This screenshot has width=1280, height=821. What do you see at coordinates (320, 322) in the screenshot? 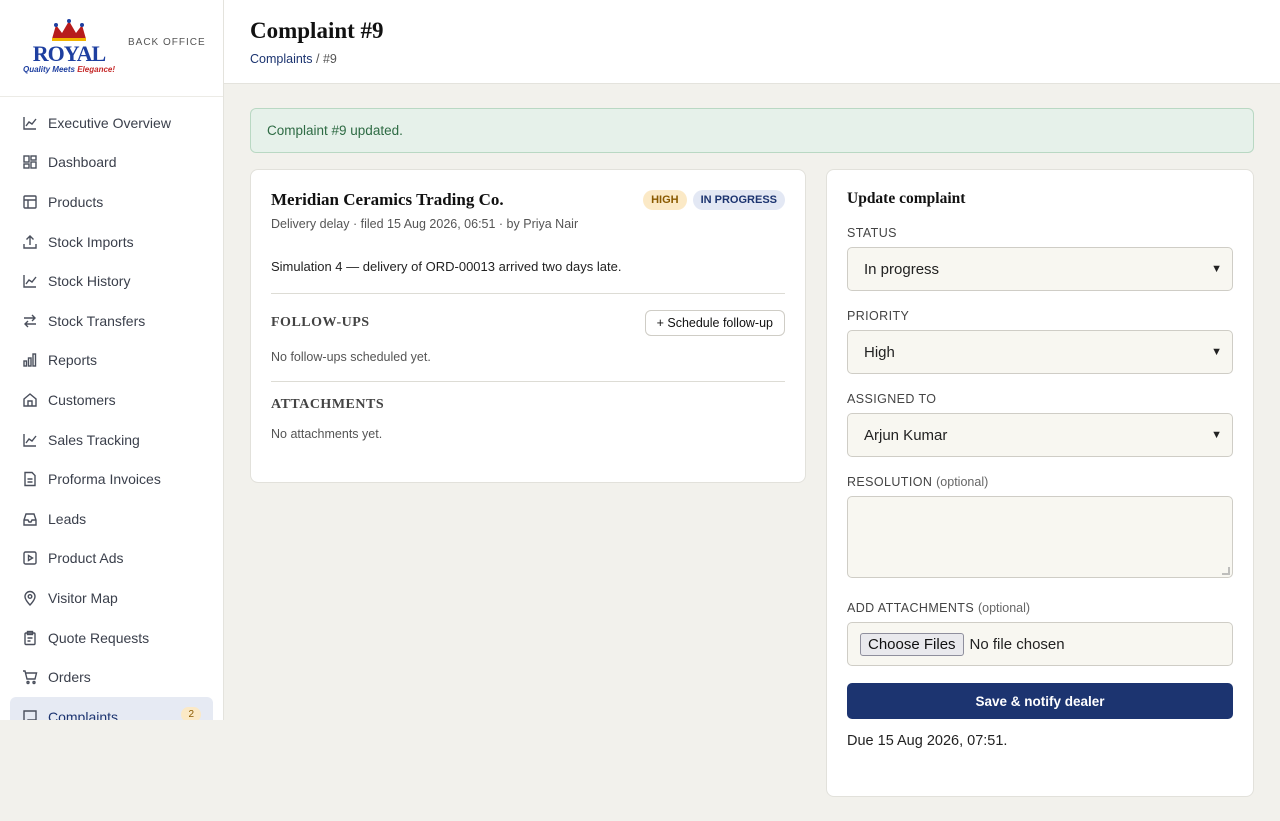
I see `followups-title: FOLLOW-UPS` at bounding box center [320, 322].